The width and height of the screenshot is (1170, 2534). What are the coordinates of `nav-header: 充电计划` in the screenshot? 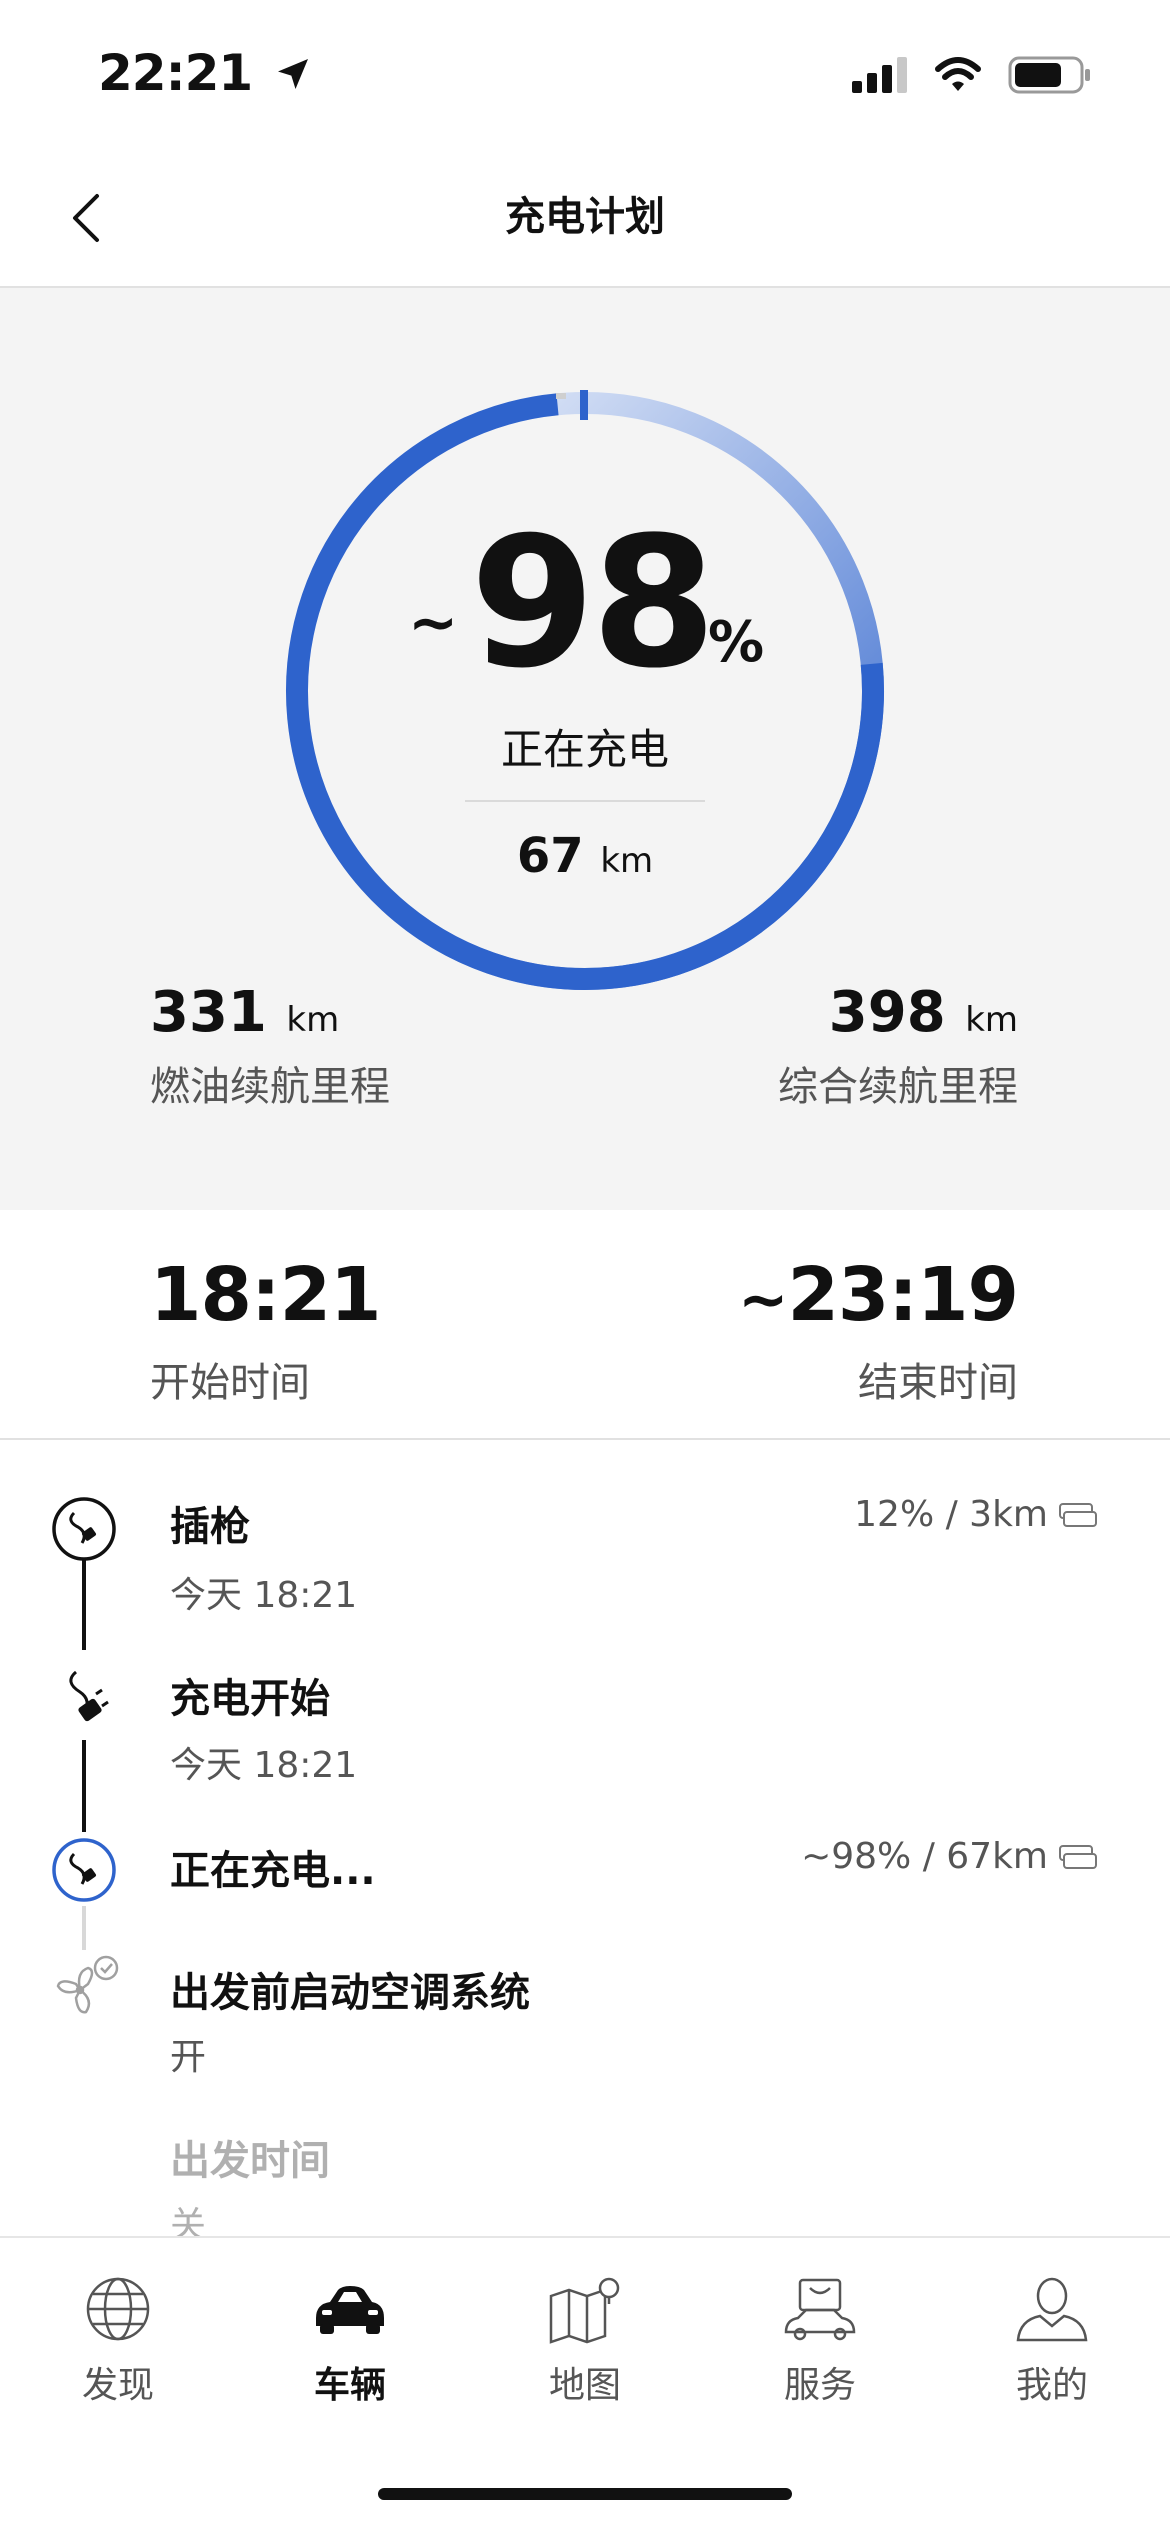 It's located at (585, 219).